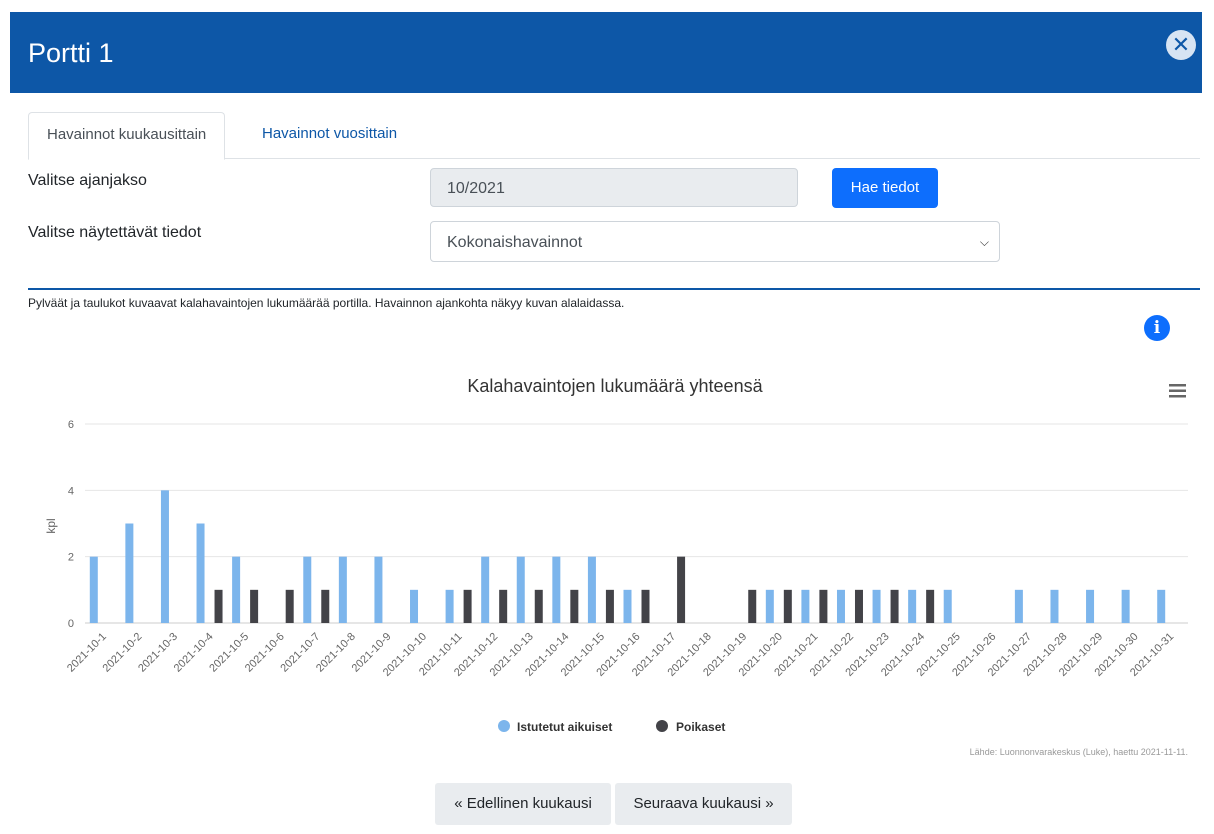 The image size is (1214, 834). I want to click on legend-item-poikaset: Poikaset, so click(690, 727).